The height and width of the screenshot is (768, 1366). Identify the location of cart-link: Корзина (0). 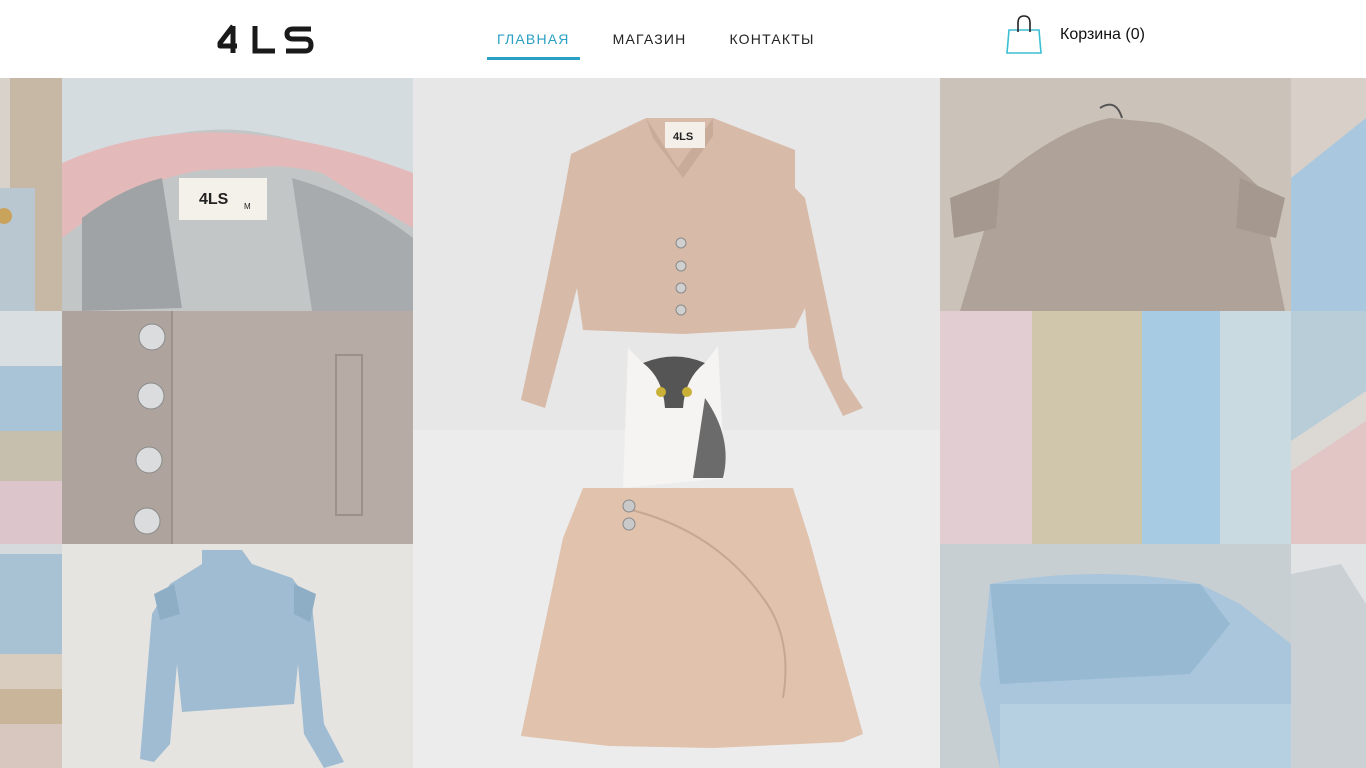
(1075, 35).